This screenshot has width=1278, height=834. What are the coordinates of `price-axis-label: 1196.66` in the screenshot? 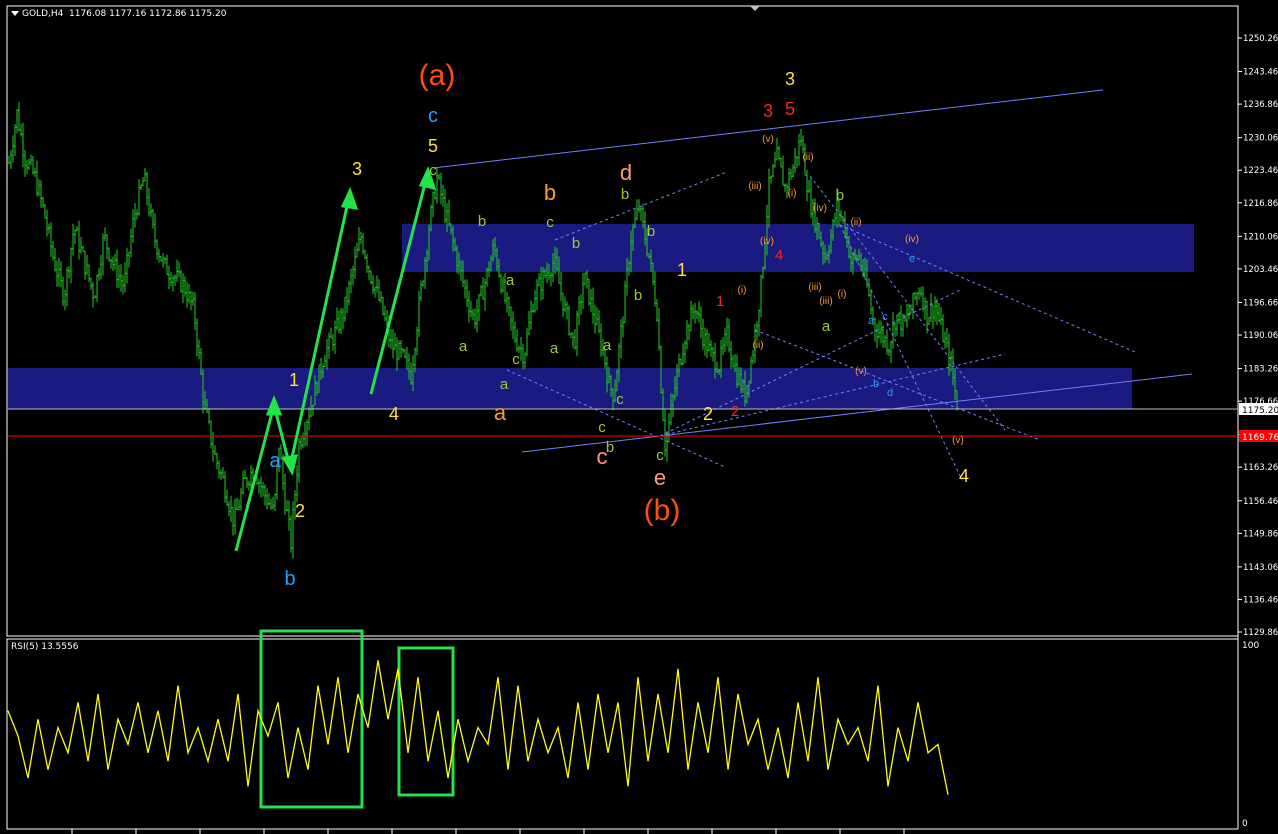 It's located at (1260, 303).